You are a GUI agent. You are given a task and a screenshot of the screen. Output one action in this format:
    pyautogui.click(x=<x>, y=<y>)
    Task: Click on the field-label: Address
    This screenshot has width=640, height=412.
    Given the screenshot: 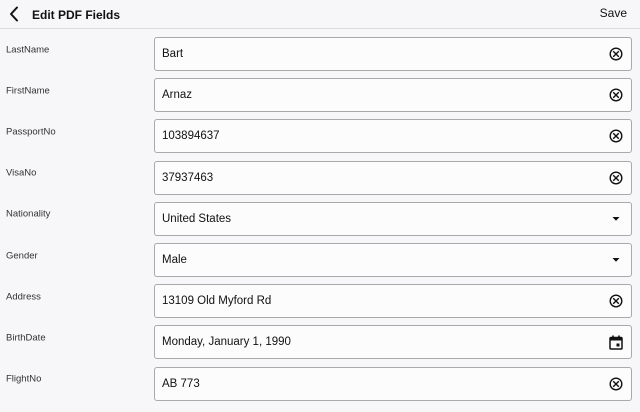 What is the action you would take?
    pyautogui.click(x=23, y=297)
    